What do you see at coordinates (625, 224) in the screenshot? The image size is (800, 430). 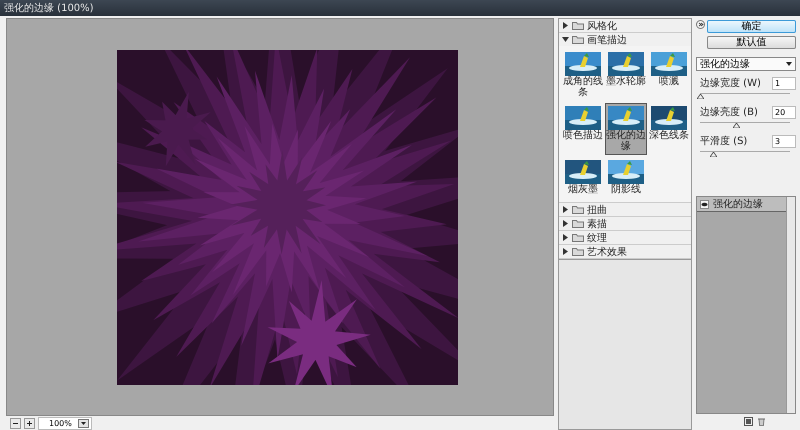 I see `filter-category: 素描` at bounding box center [625, 224].